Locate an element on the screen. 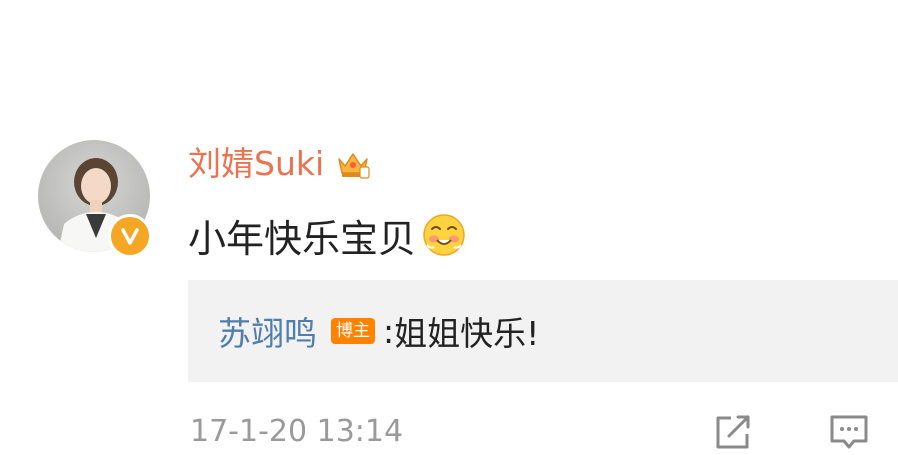 The image size is (898, 455). blogger-badge: 博主 is located at coordinates (353, 331).